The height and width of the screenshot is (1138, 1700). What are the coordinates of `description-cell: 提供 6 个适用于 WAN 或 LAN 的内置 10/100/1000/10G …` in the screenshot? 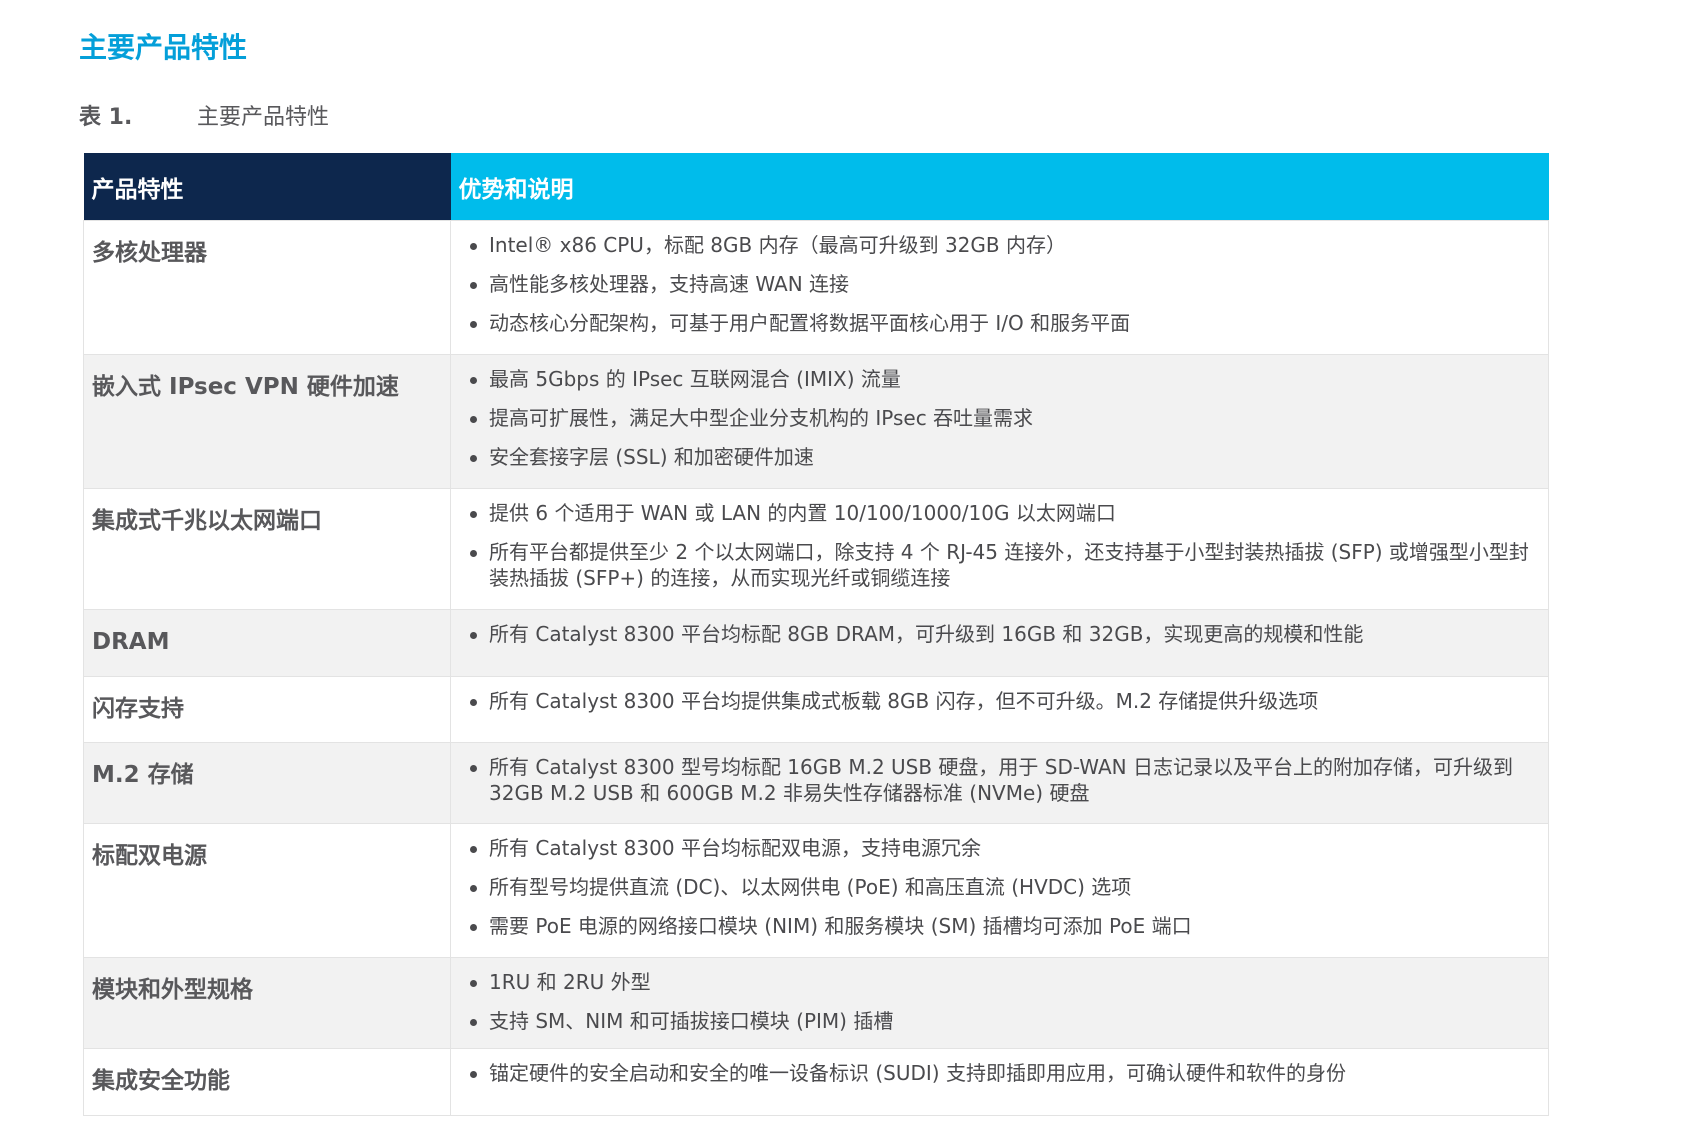 It's located at (999, 549).